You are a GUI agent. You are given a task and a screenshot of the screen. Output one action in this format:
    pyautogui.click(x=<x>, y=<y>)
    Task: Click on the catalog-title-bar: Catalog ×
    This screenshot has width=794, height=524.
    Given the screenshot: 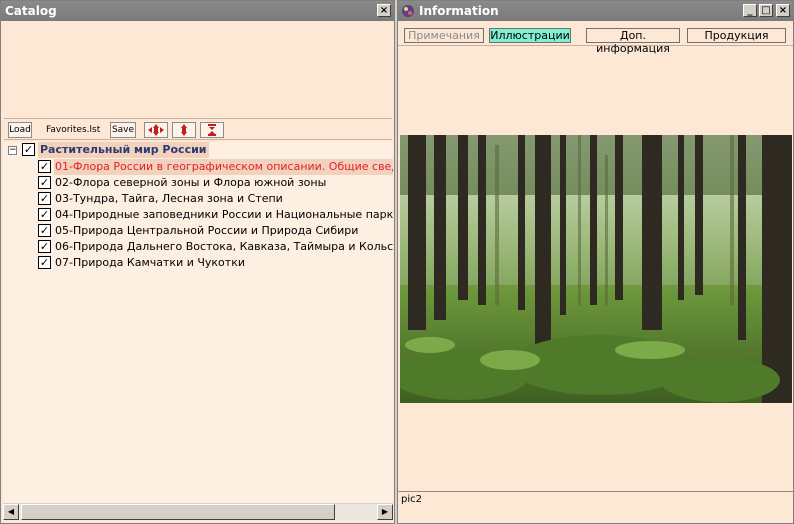 What is the action you would take?
    pyautogui.click(x=197, y=11)
    